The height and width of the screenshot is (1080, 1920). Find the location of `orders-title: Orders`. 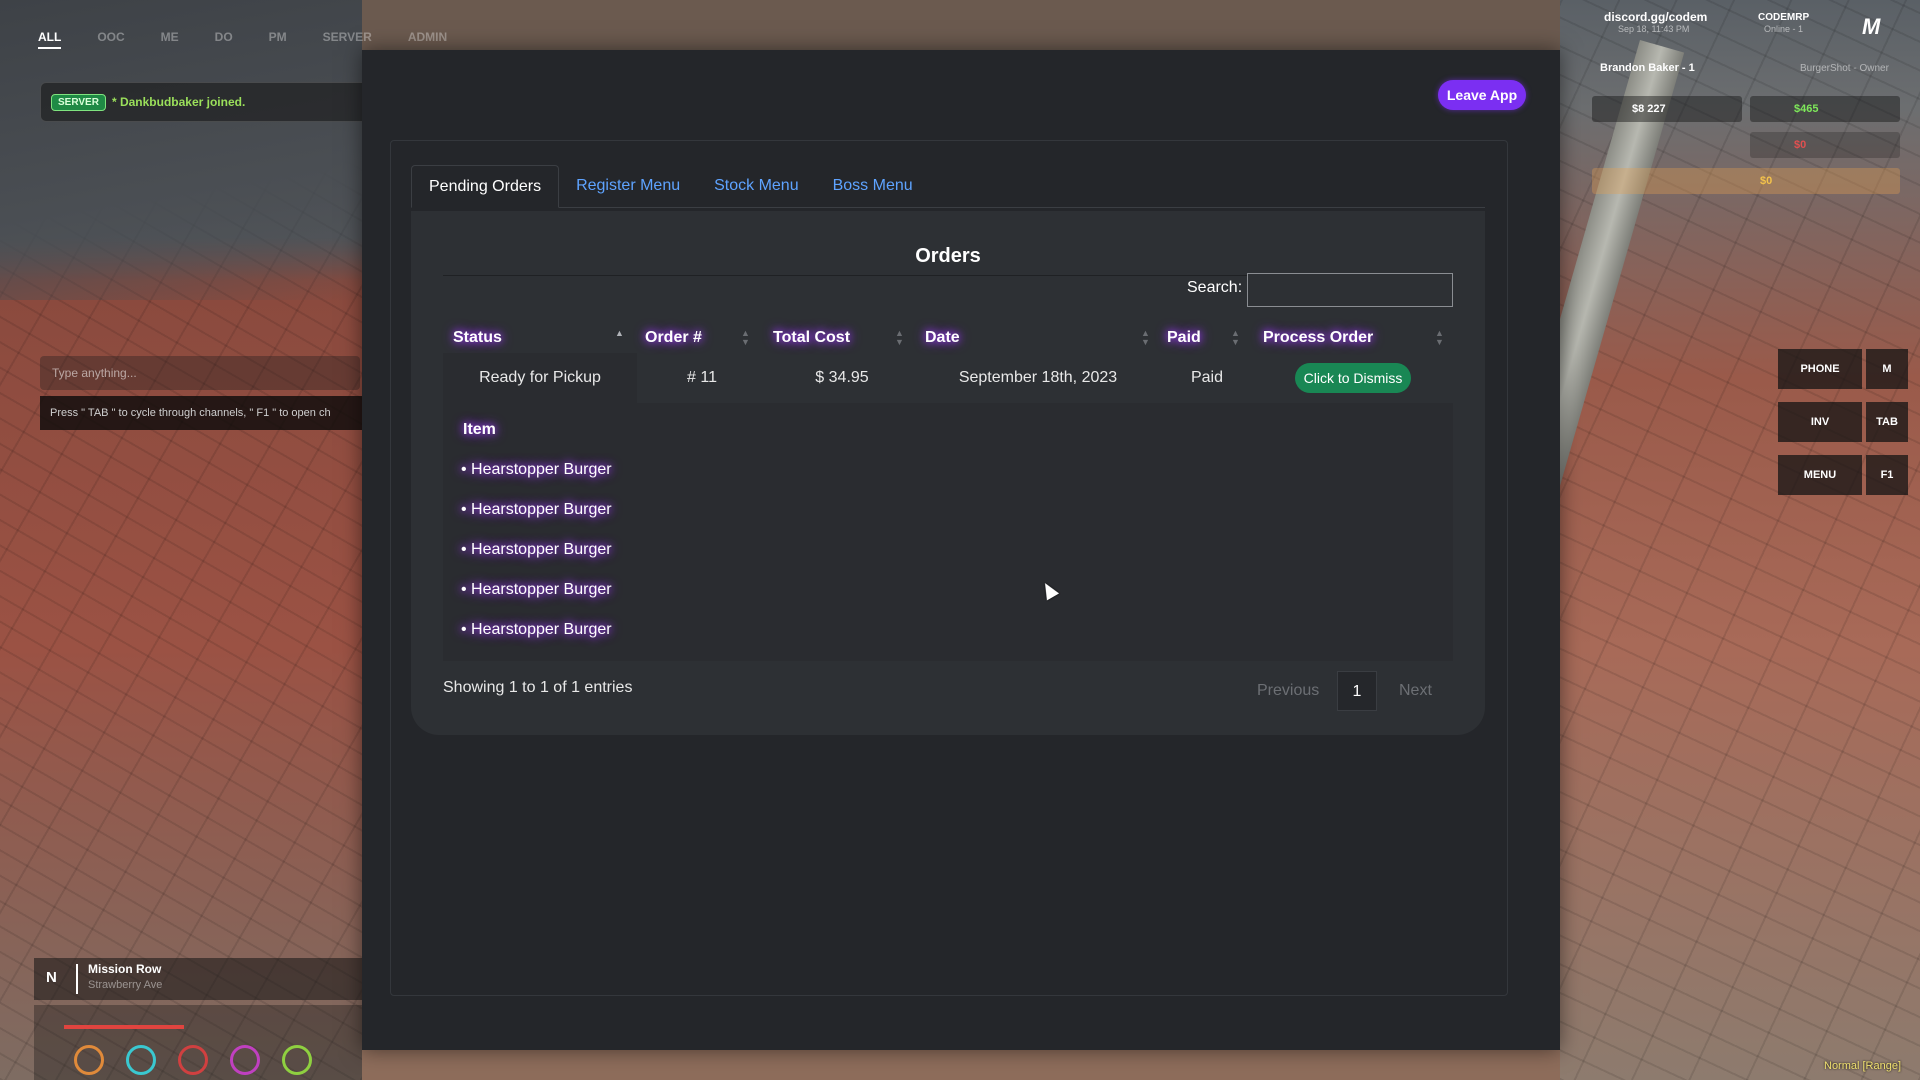

orders-title: Orders is located at coordinates (948, 256).